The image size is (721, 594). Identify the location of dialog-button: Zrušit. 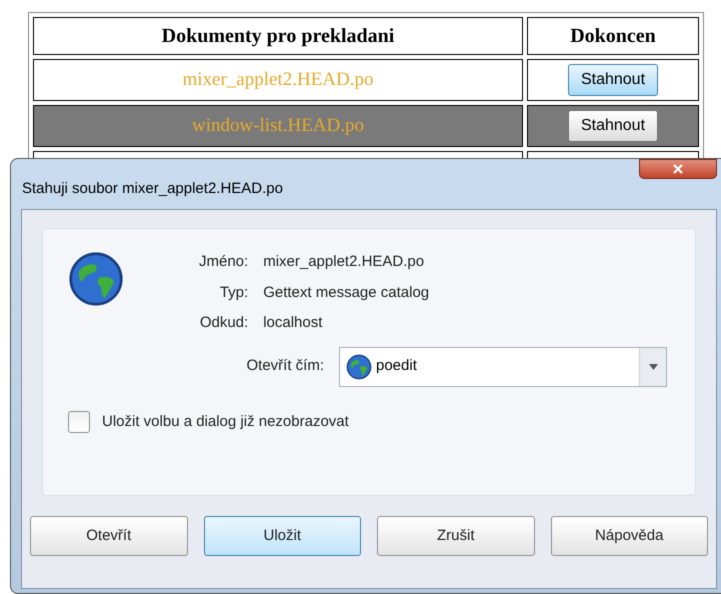
(455, 536).